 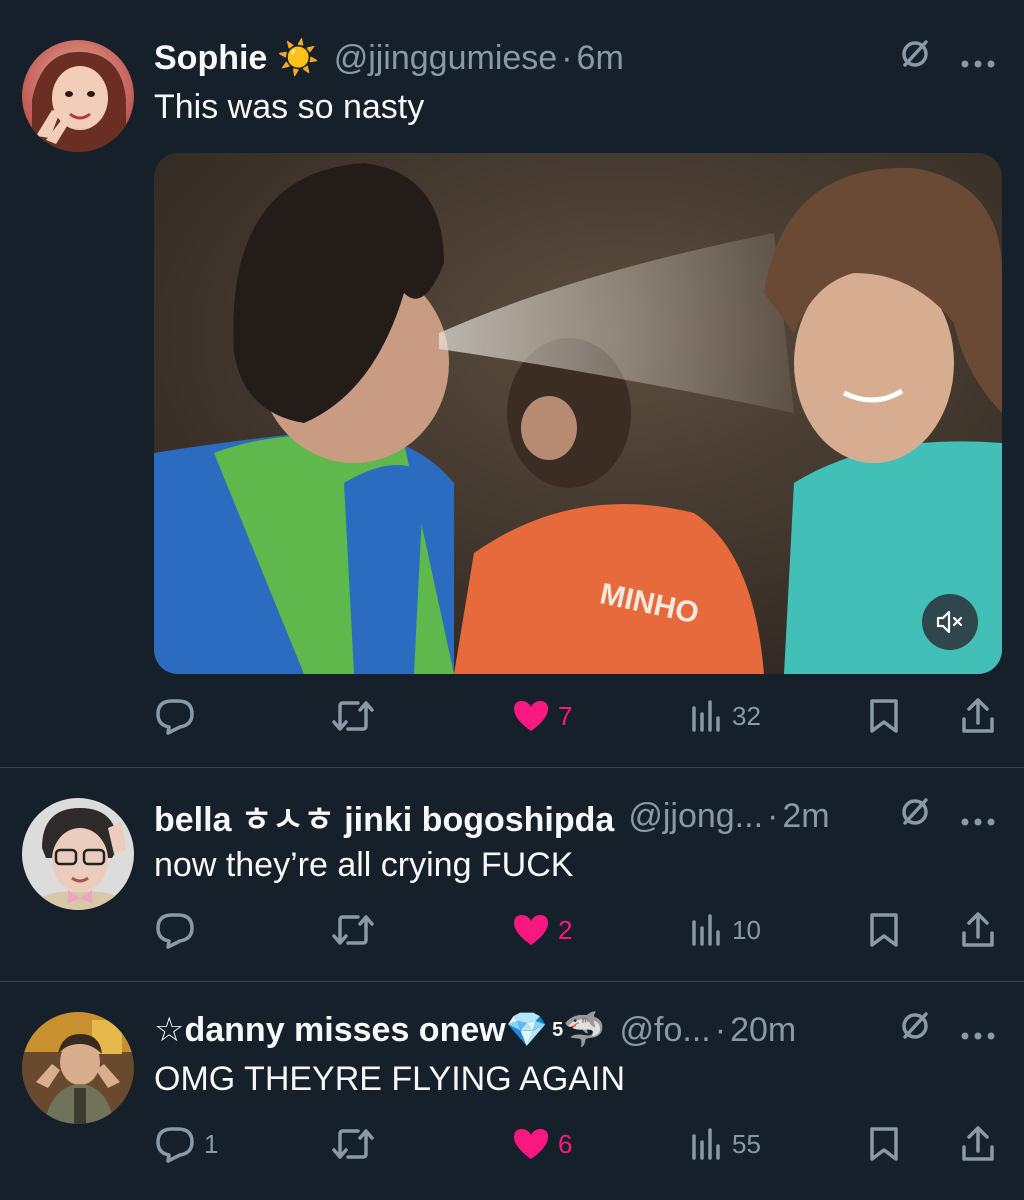 I want to click on username: @jjinggumiese, so click(x=446, y=58).